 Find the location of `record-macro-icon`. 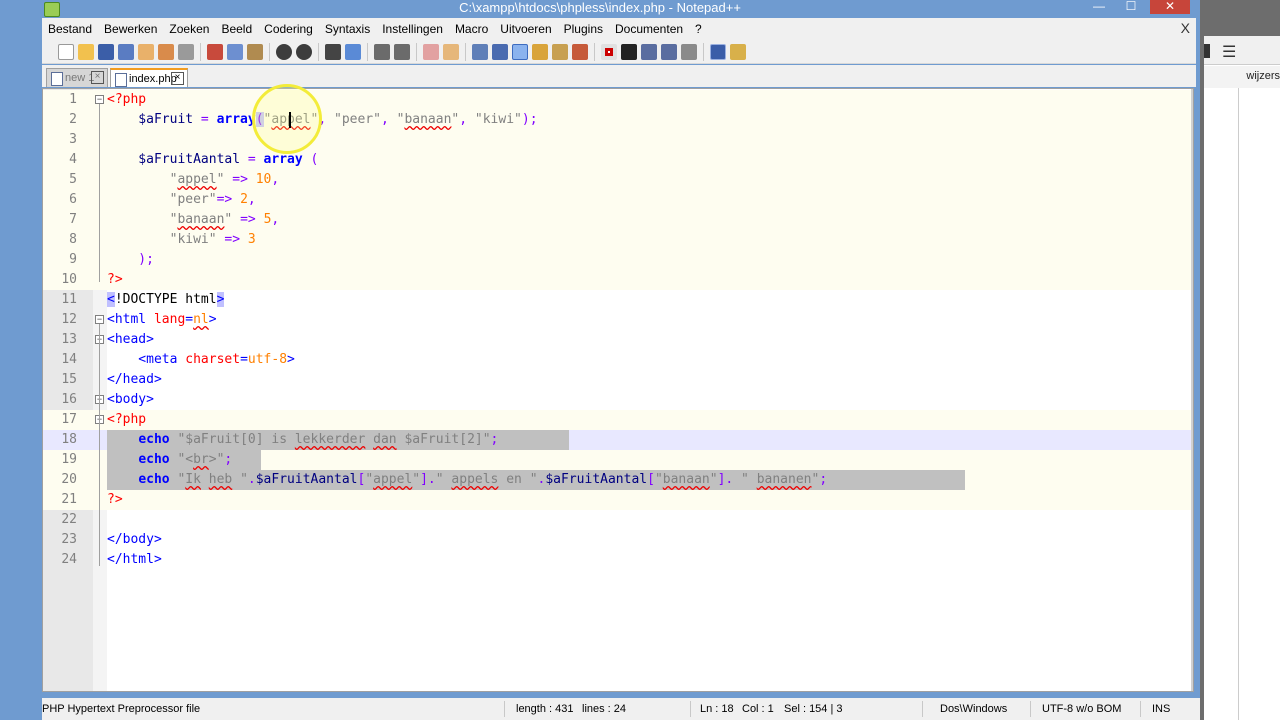

record-macro-icon is located at coordinates (609, 51).